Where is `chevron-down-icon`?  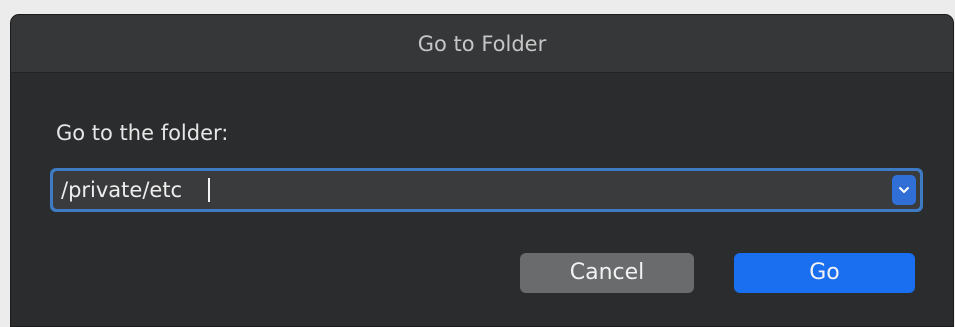
chevron-down-icon is located at coordinates (904, 190).